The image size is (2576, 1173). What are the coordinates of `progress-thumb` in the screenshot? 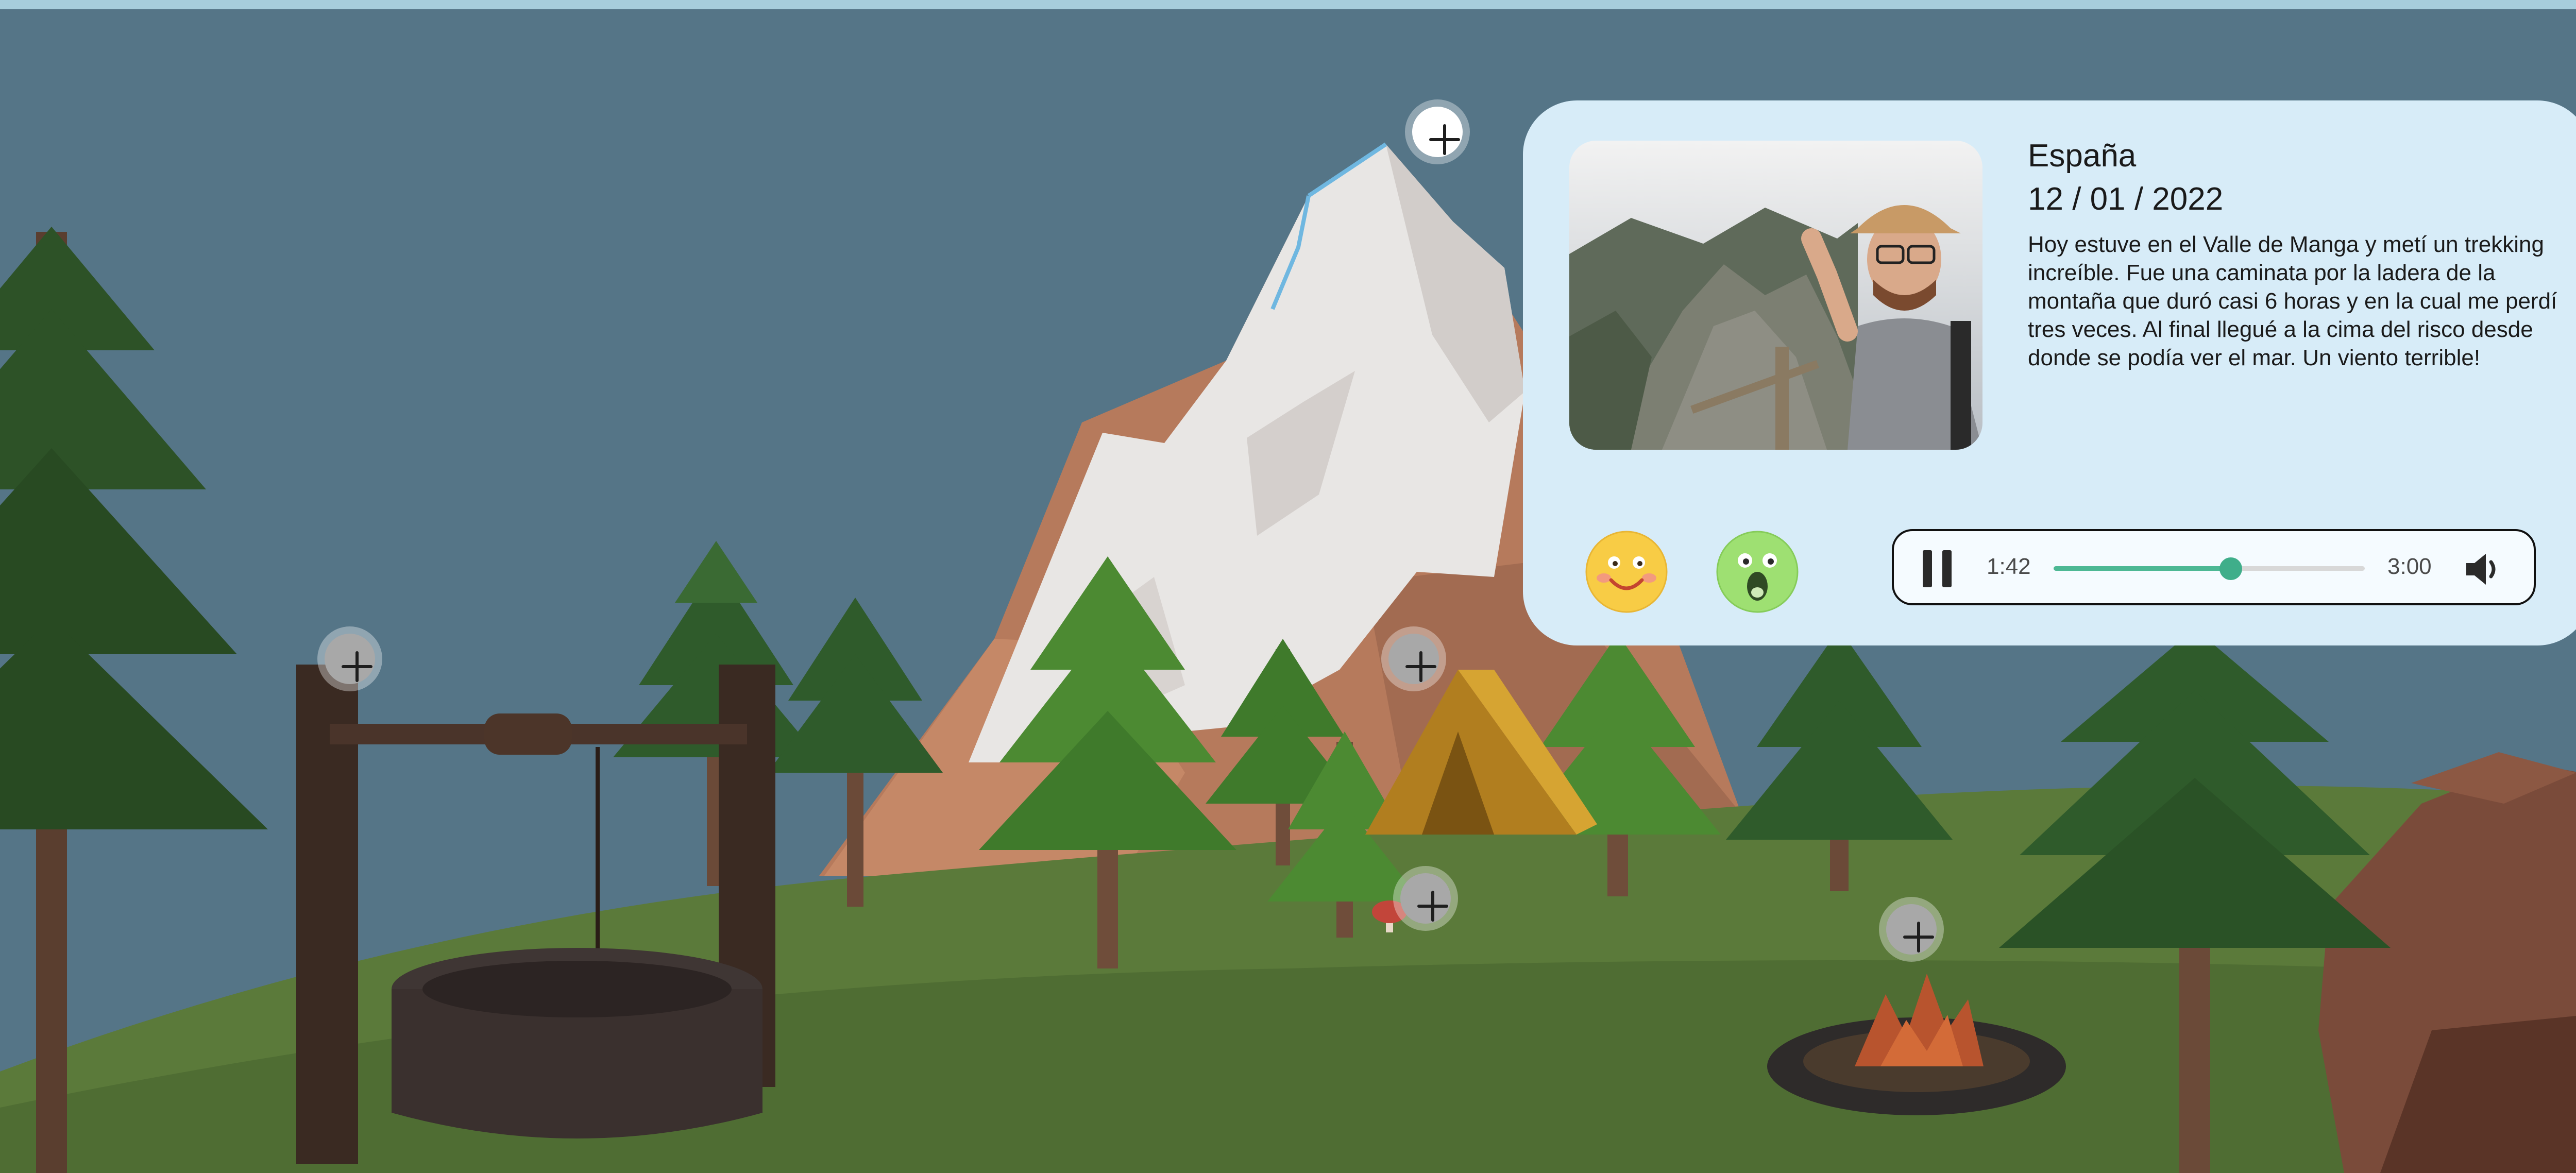 It's located at (2231, 568).